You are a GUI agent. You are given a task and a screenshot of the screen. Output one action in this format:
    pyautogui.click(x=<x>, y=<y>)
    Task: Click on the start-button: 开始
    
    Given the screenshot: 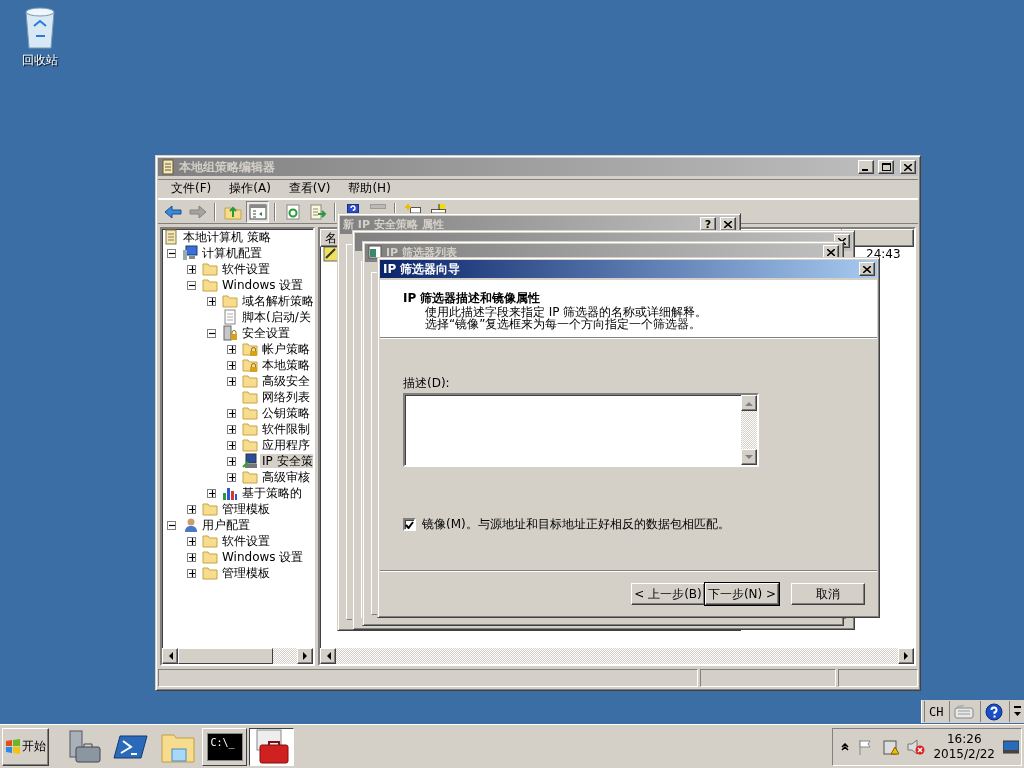 What is the action you would take?
    pyautogui.click(x=25, y=746)
    